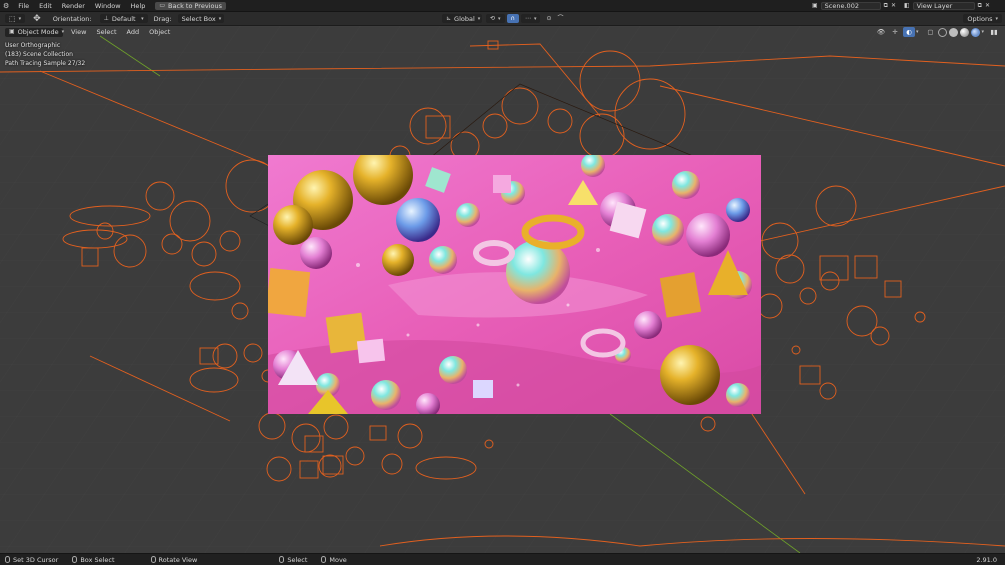  I want to click on delete-scene-icon: ✕, so click(893, 6).